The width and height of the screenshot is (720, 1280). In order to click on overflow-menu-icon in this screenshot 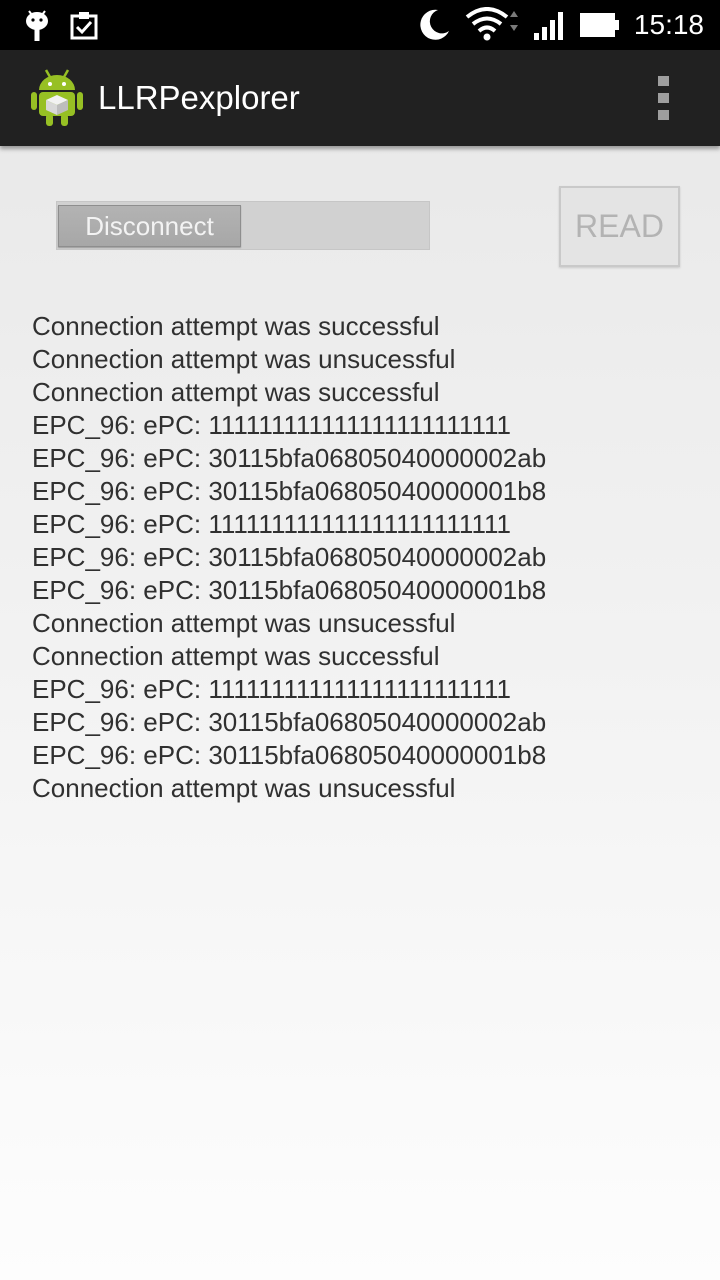, I will do `click(663, 98)`.